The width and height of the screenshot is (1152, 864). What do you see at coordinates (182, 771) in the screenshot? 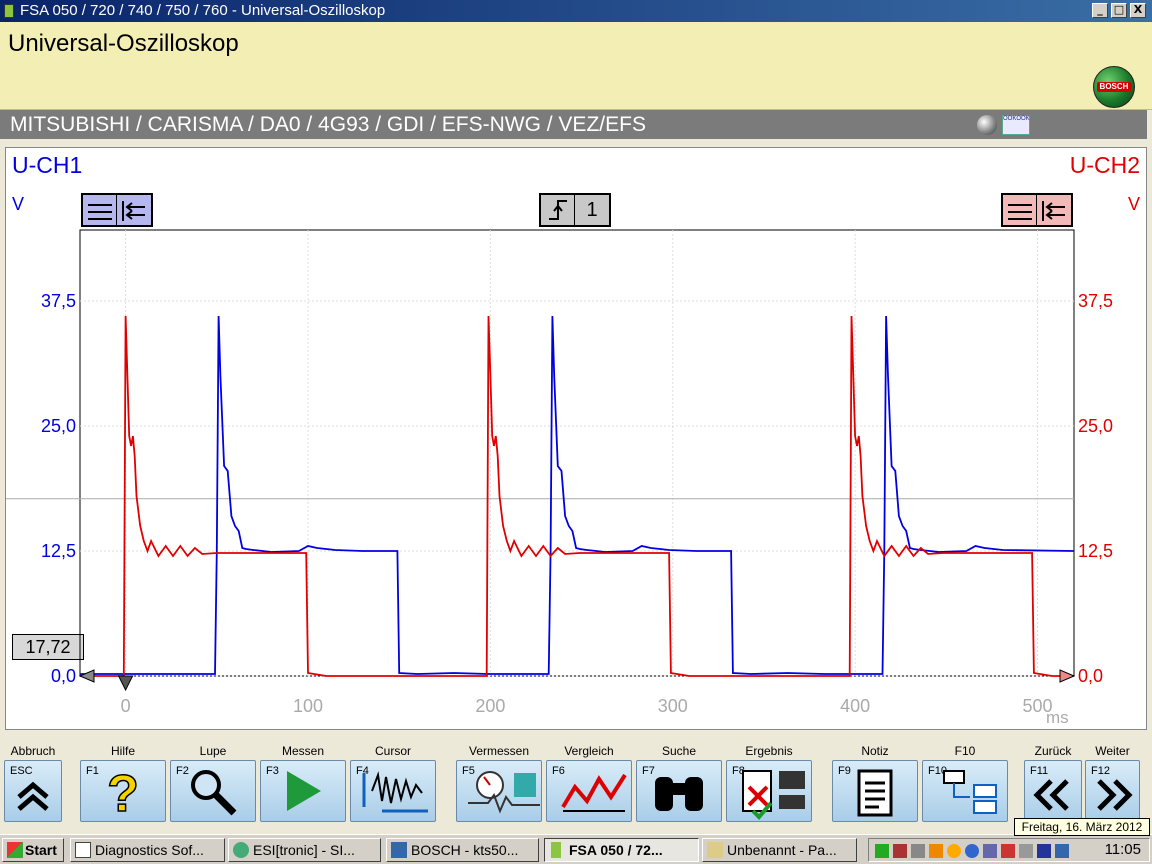
I see `fkey-shortcut: F2` at bounding box center [182, 771].